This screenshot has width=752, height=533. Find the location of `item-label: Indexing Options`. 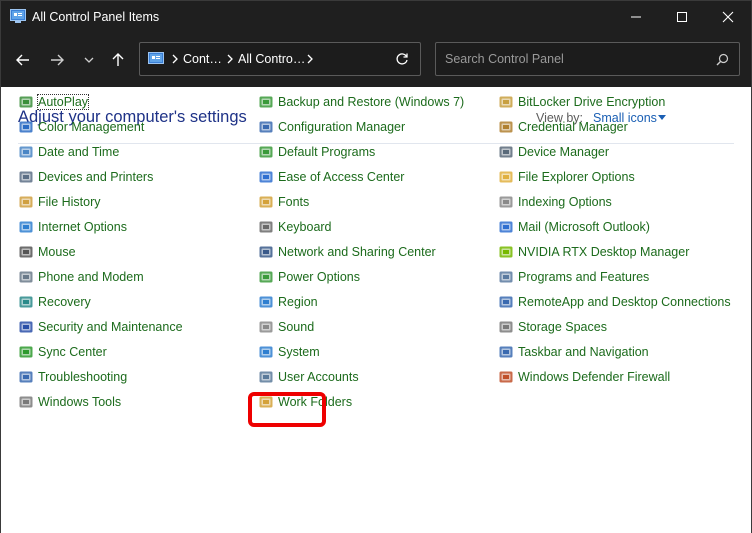

item-label: Indexing Options is located at coordinates (565, 201).